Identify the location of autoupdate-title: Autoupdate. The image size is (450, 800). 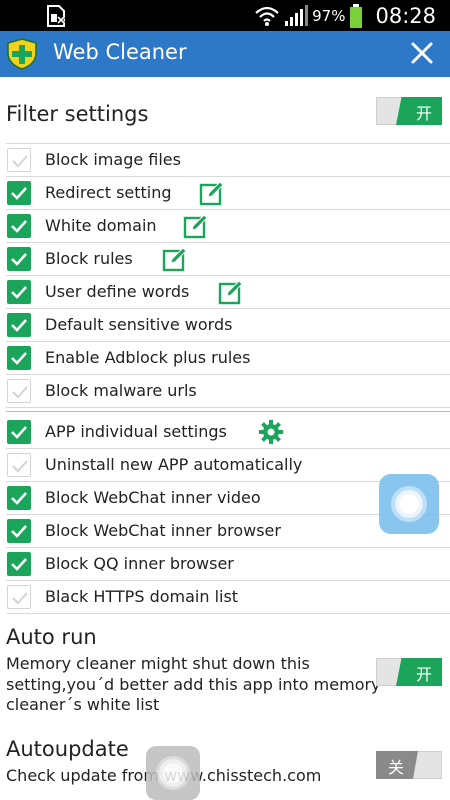
(67, 749).